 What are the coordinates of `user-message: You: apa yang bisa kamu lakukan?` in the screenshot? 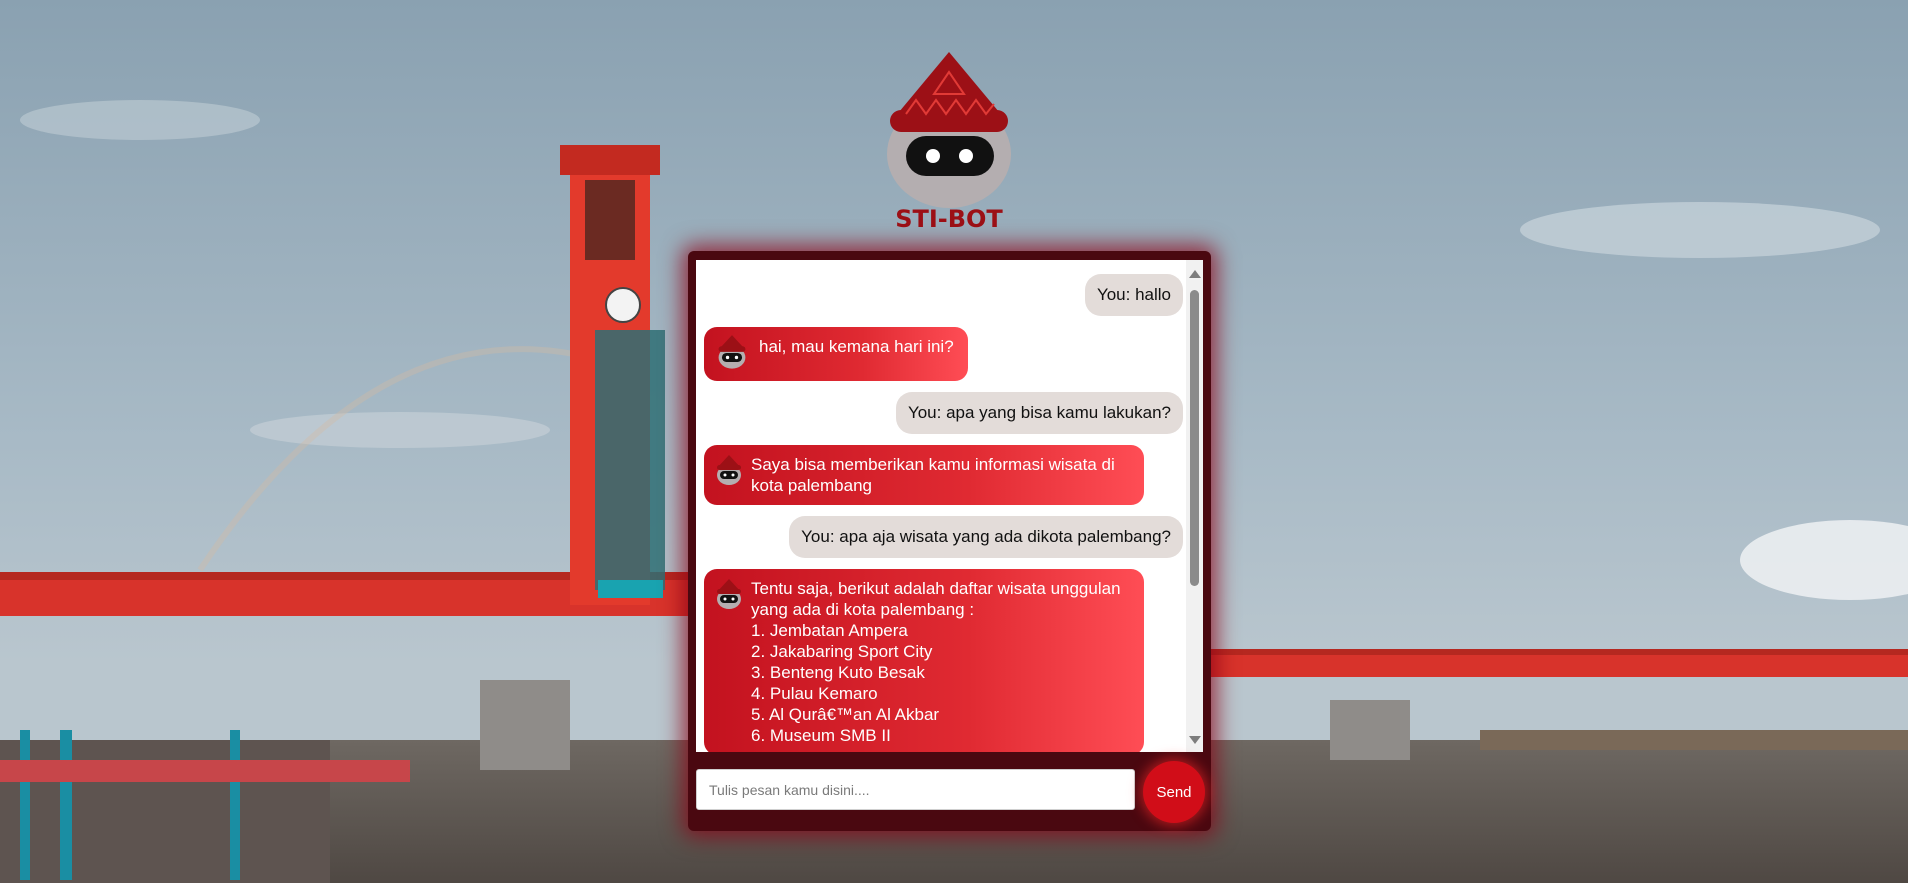 It's located at (943, 413).